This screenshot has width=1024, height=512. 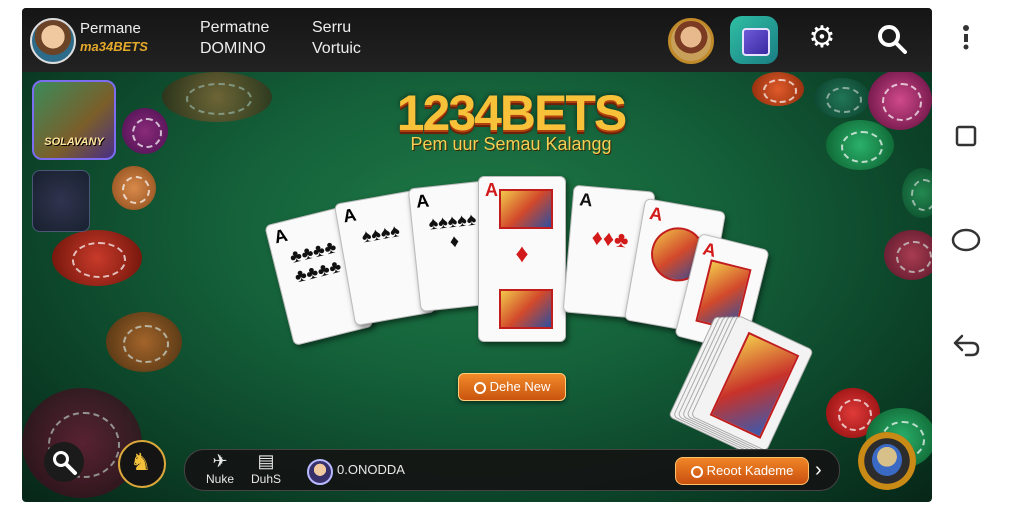 What do you see at coordinates (233, 49) in the screenshot?
I see `game-name-label: DOMINO` at bounding box center [233, 49].